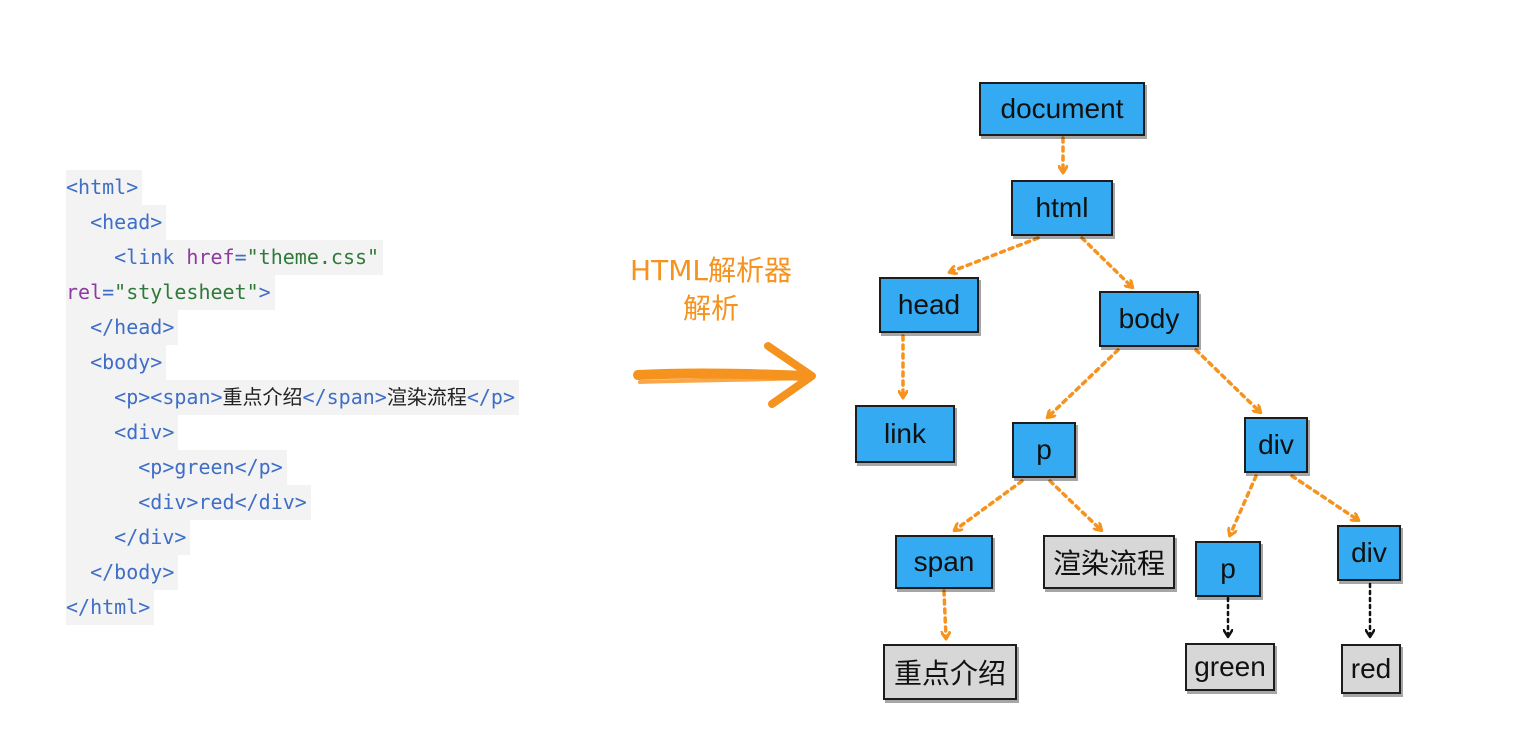 This screenshot has height=732, width=1526. I want to click on node-text-red: red, so click(1371, 669).